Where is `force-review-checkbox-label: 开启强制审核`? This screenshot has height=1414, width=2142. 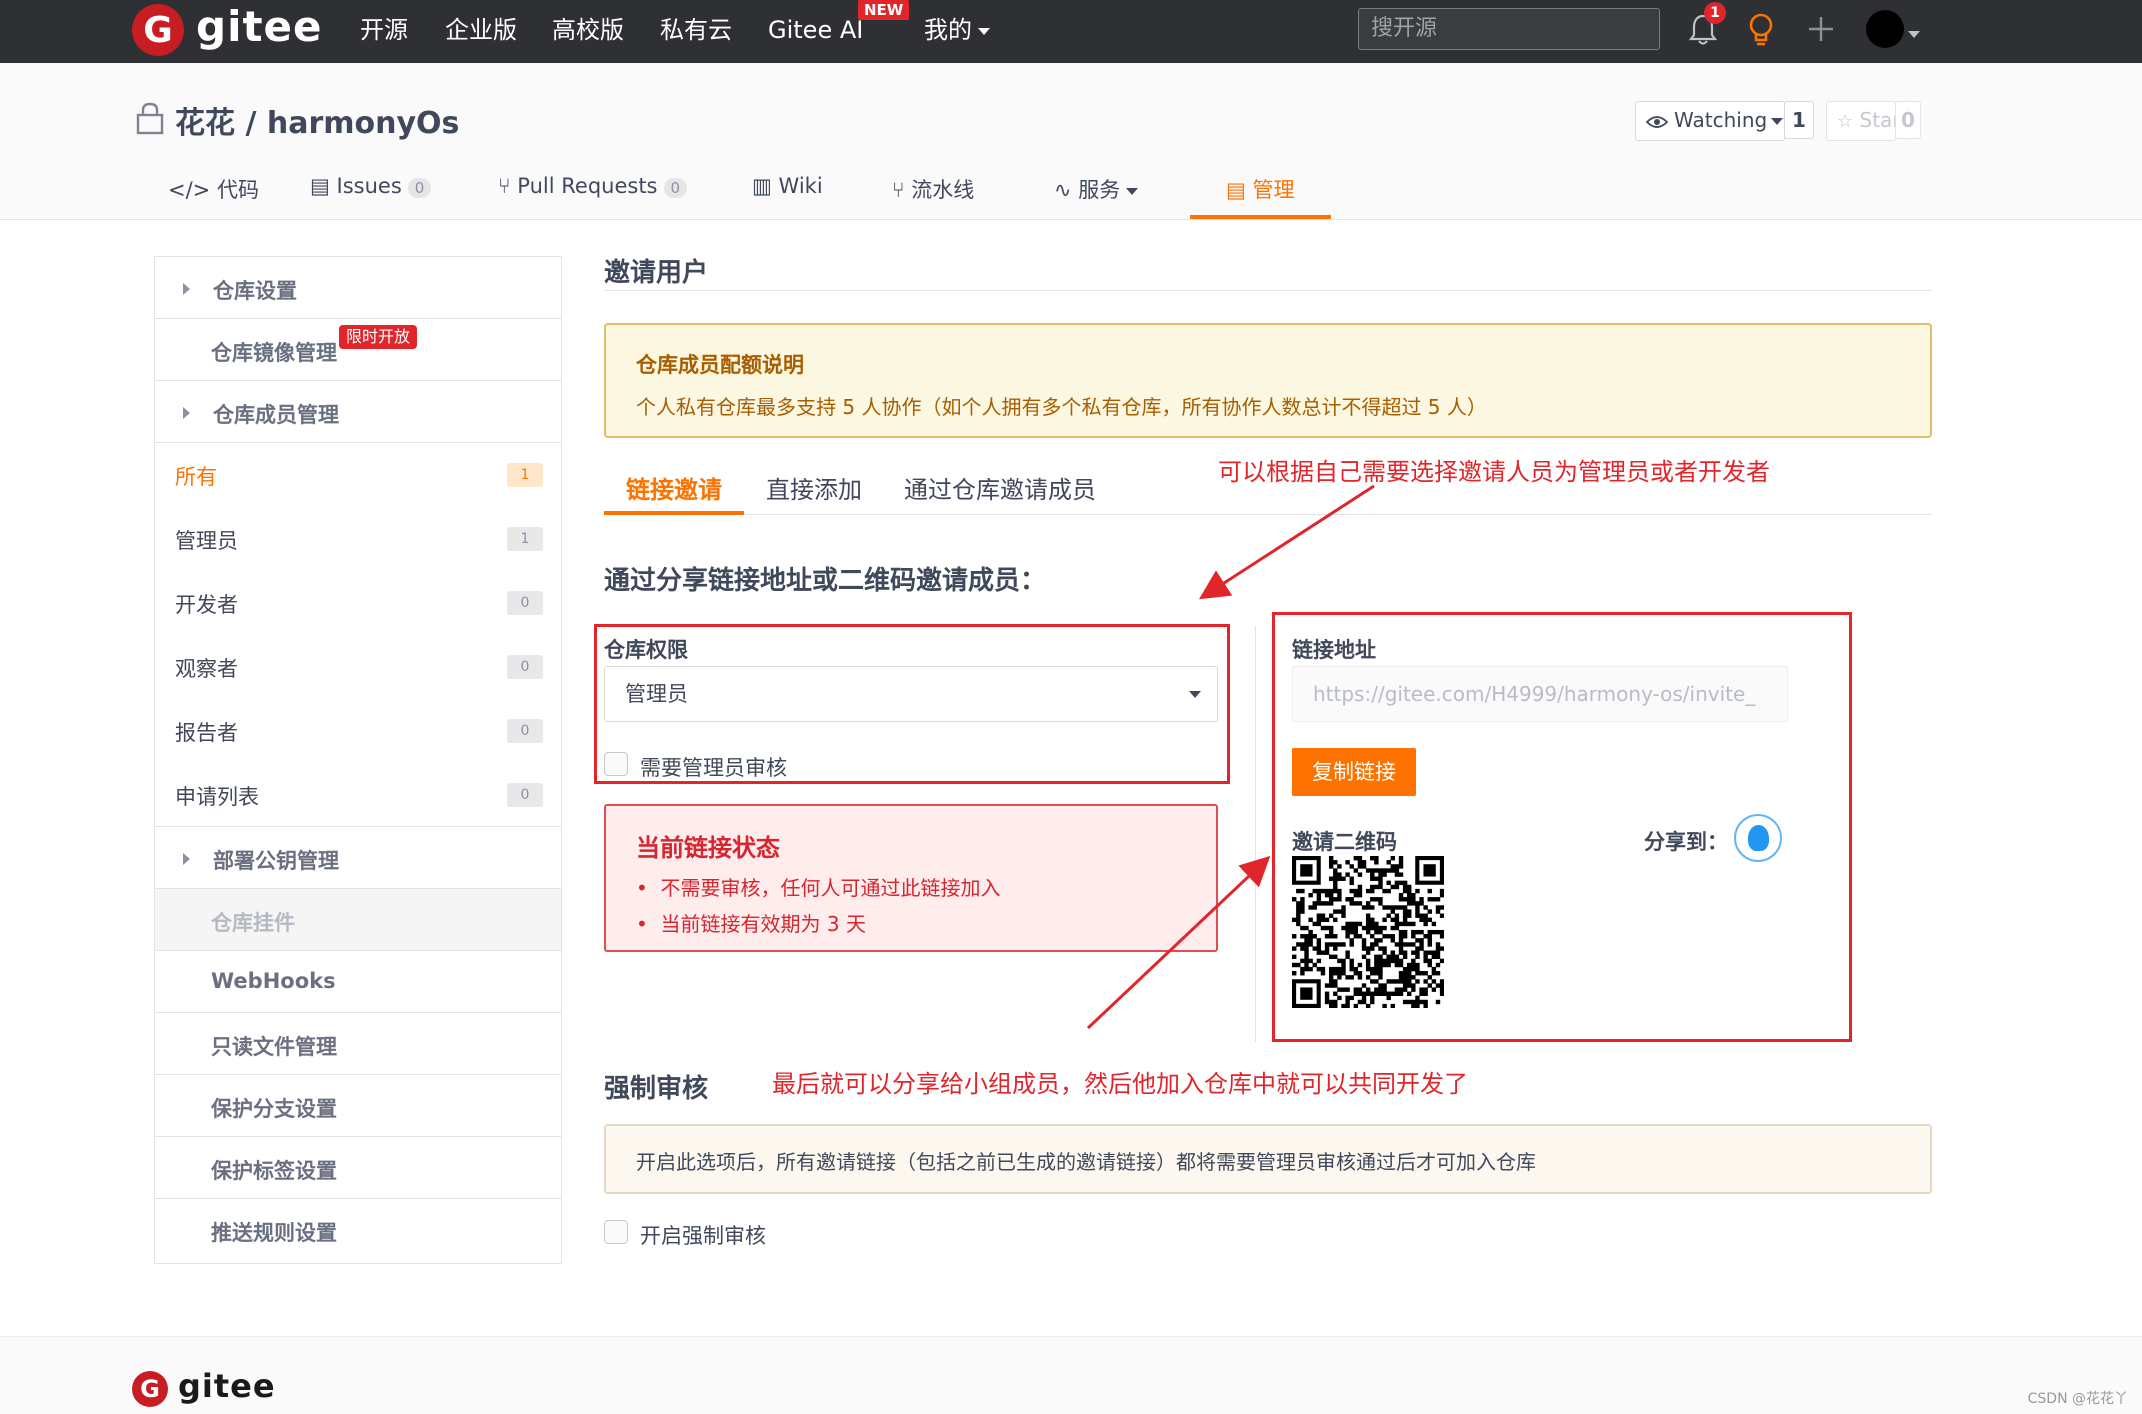 force-review-checkbox-label: 开启强制审核 is located at coordinates (703, 1236).